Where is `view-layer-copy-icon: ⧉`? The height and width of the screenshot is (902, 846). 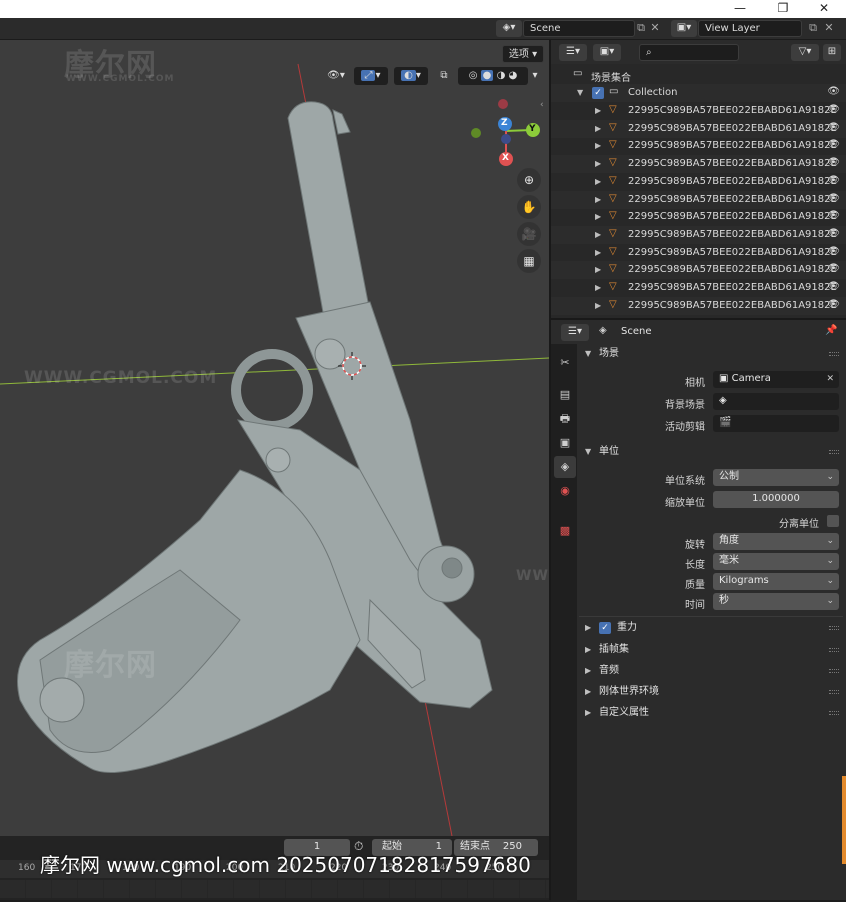 view-layer-copy-icon: ⧉ is located at coordinates (813, 28).